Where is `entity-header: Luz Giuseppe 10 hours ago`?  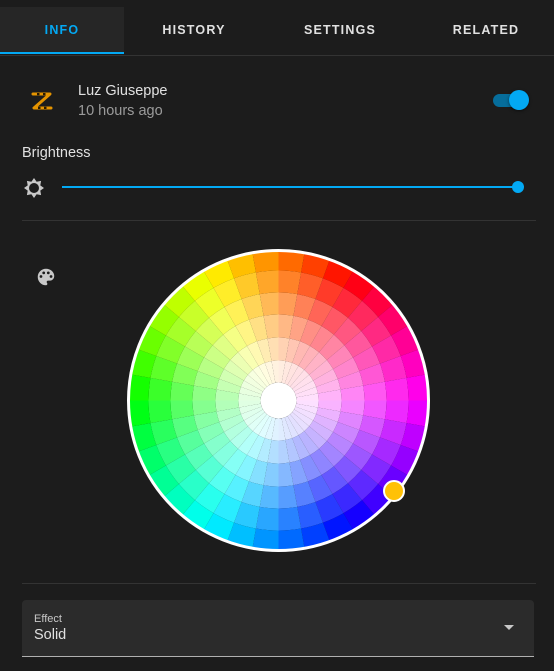 entity-header: Luz Giuseppe 10 hours ago is located at coordinates (277, 101).